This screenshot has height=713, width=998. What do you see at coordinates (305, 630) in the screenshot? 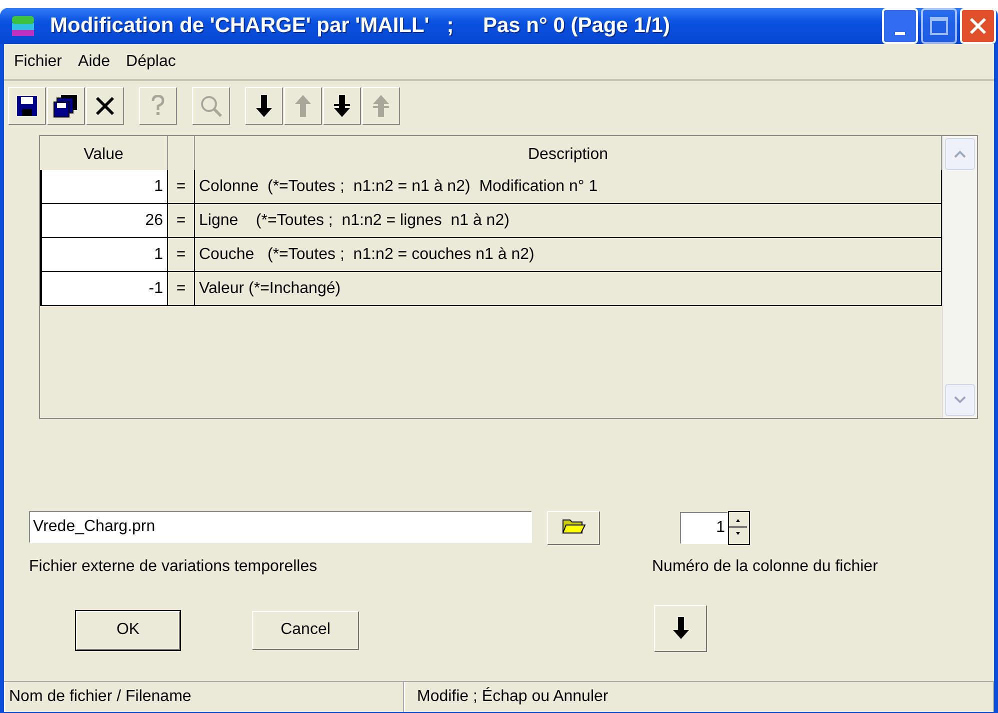
I see `cancel-button: Cancel` at bounding box center [305, 630].